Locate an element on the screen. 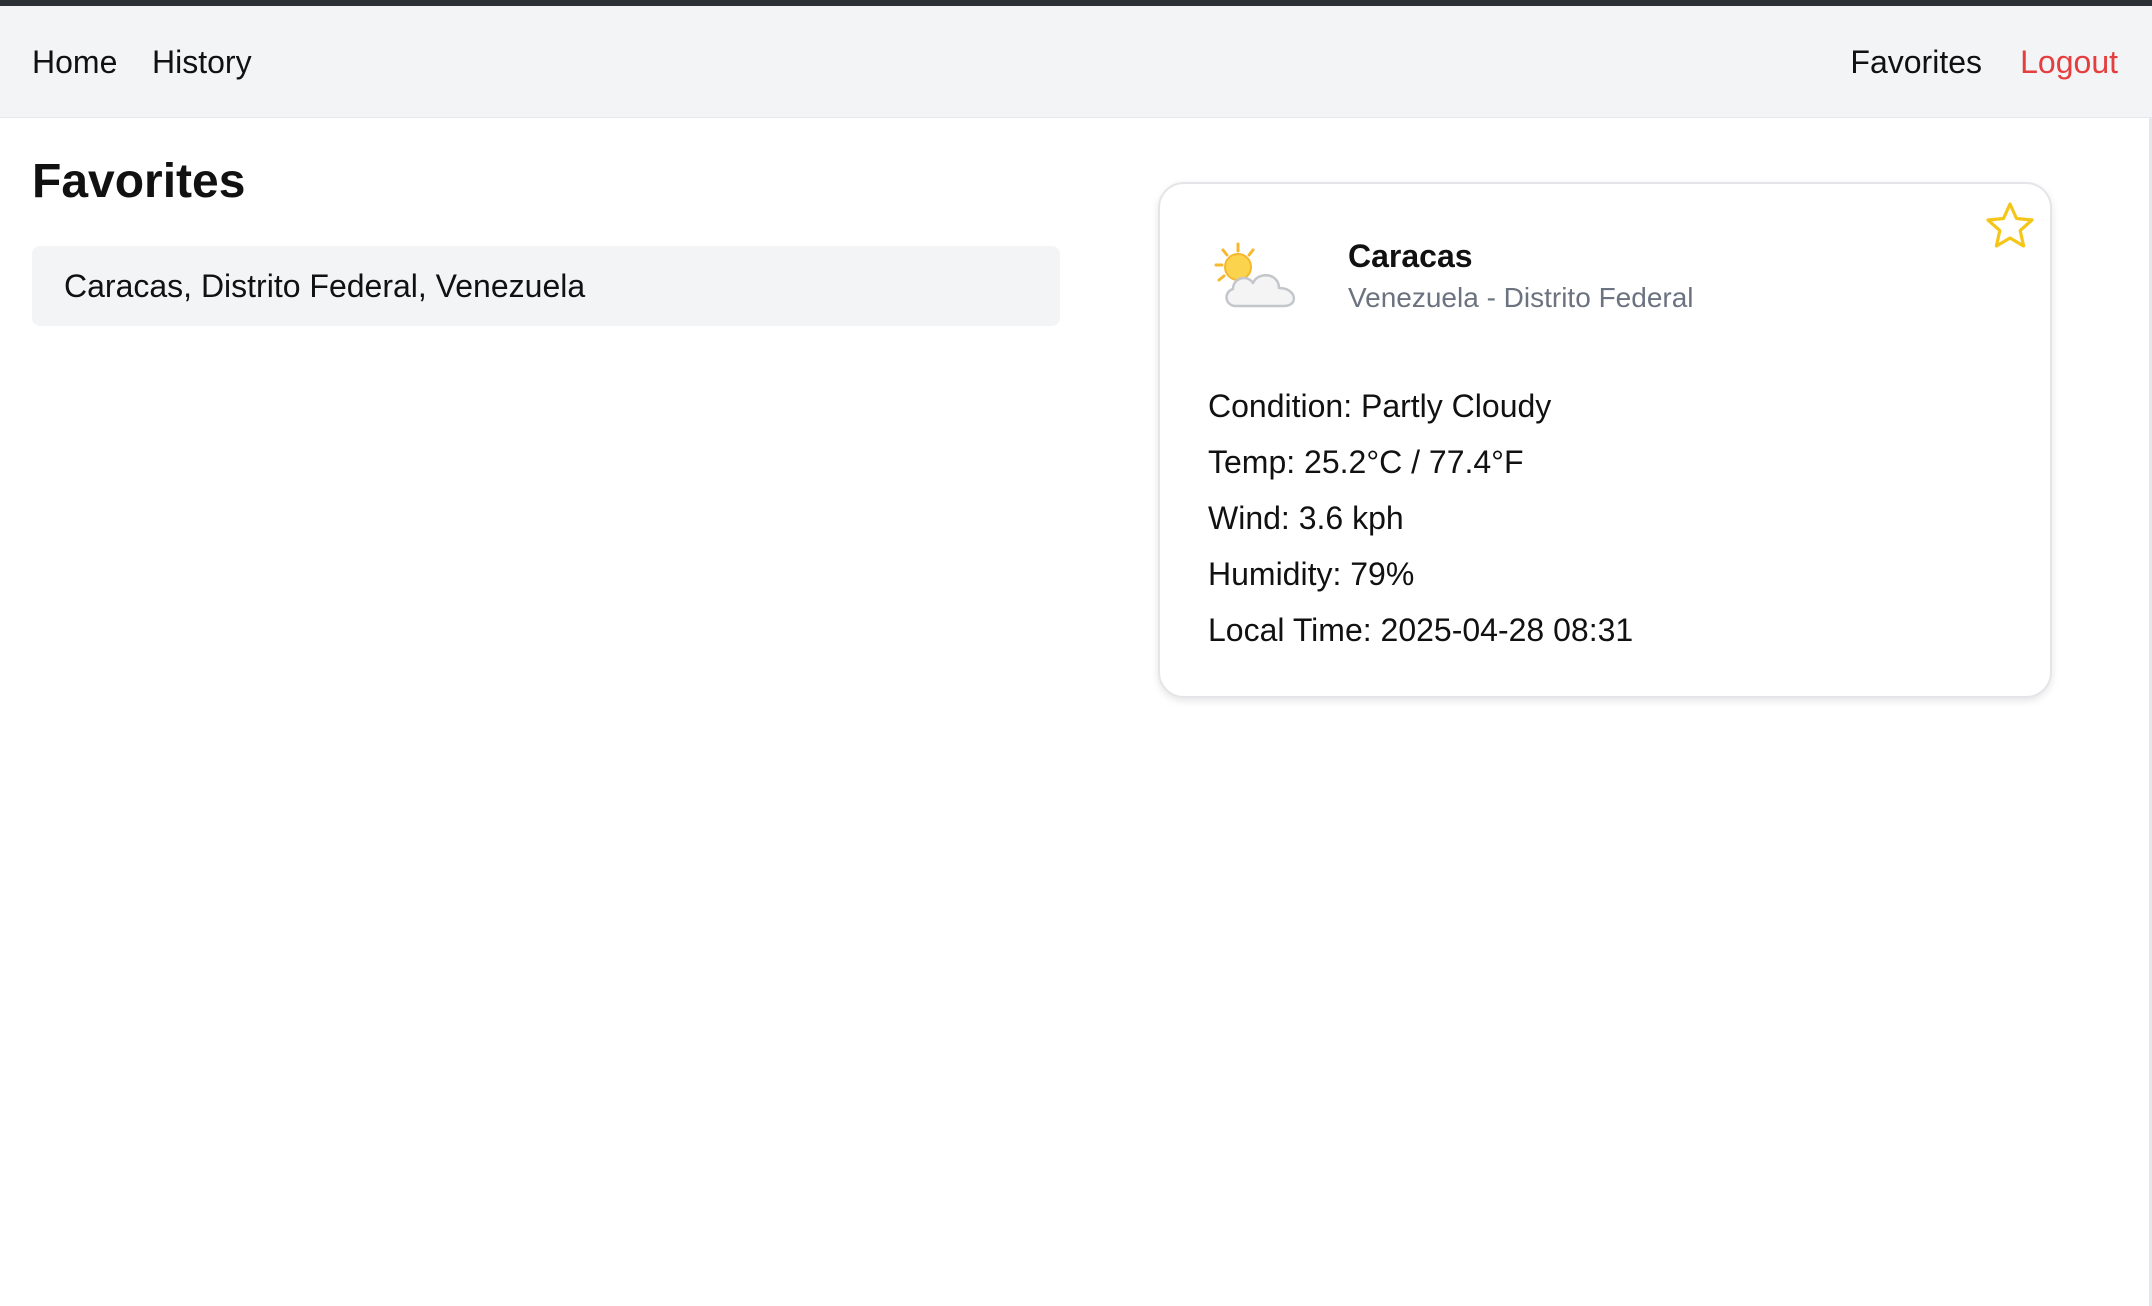 The width and height of the screenshot is (2152, 1306). nav-favorites-link: Favorites is located at coordinates (1916, 62).